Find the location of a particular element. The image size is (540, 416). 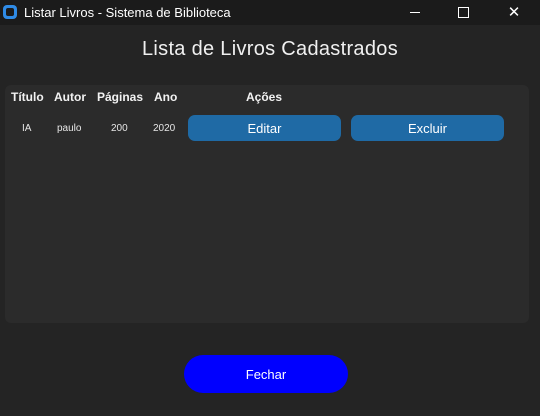

page-title: Lista de Livros Cadastrados is located at coordinates (269, 49).